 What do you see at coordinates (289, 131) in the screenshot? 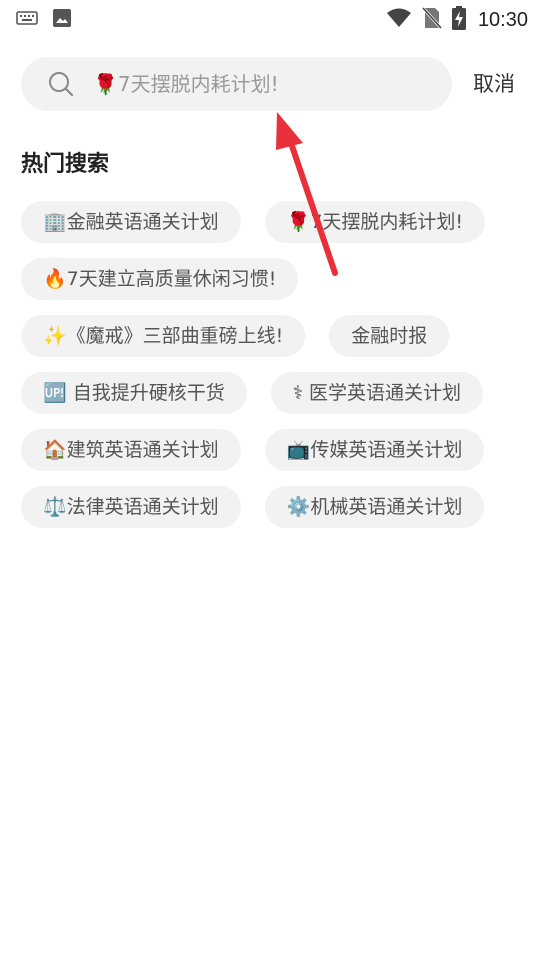
I see `arrow-head` at bounding box center [289, 131].